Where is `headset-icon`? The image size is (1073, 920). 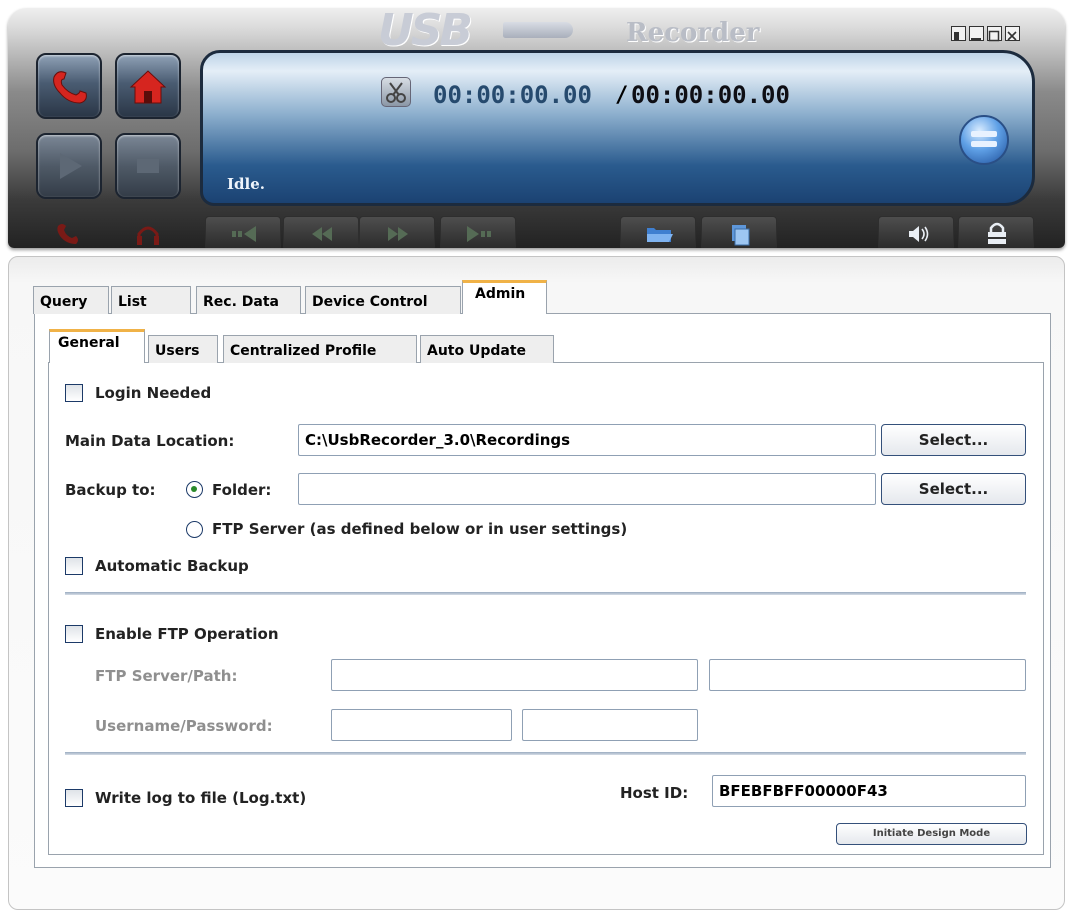
headset-icon is located at coordinates (148, 232).